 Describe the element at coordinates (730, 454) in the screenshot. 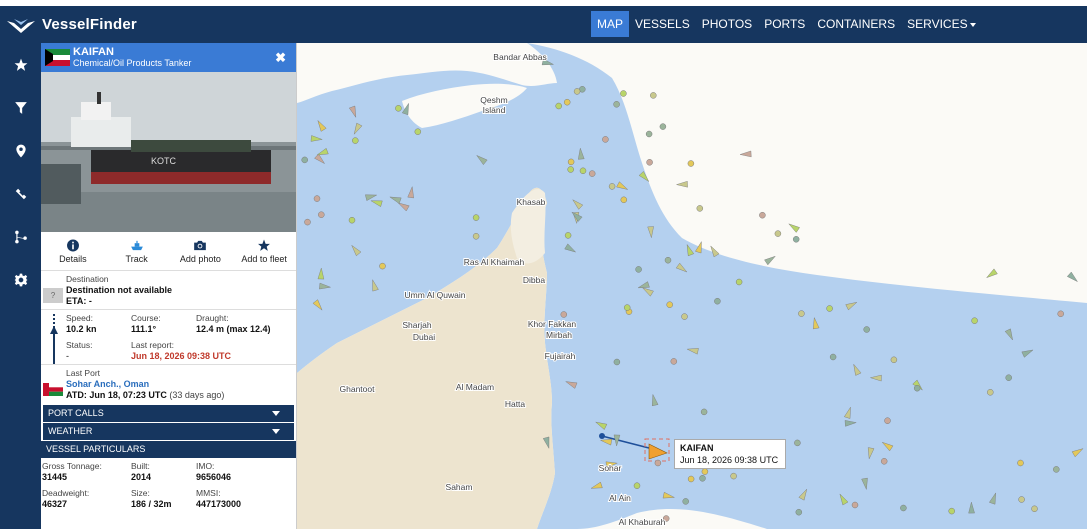

I see `vessel-popup: KAIFAN Jun 18, 2026 09:38 UTC` at that location.